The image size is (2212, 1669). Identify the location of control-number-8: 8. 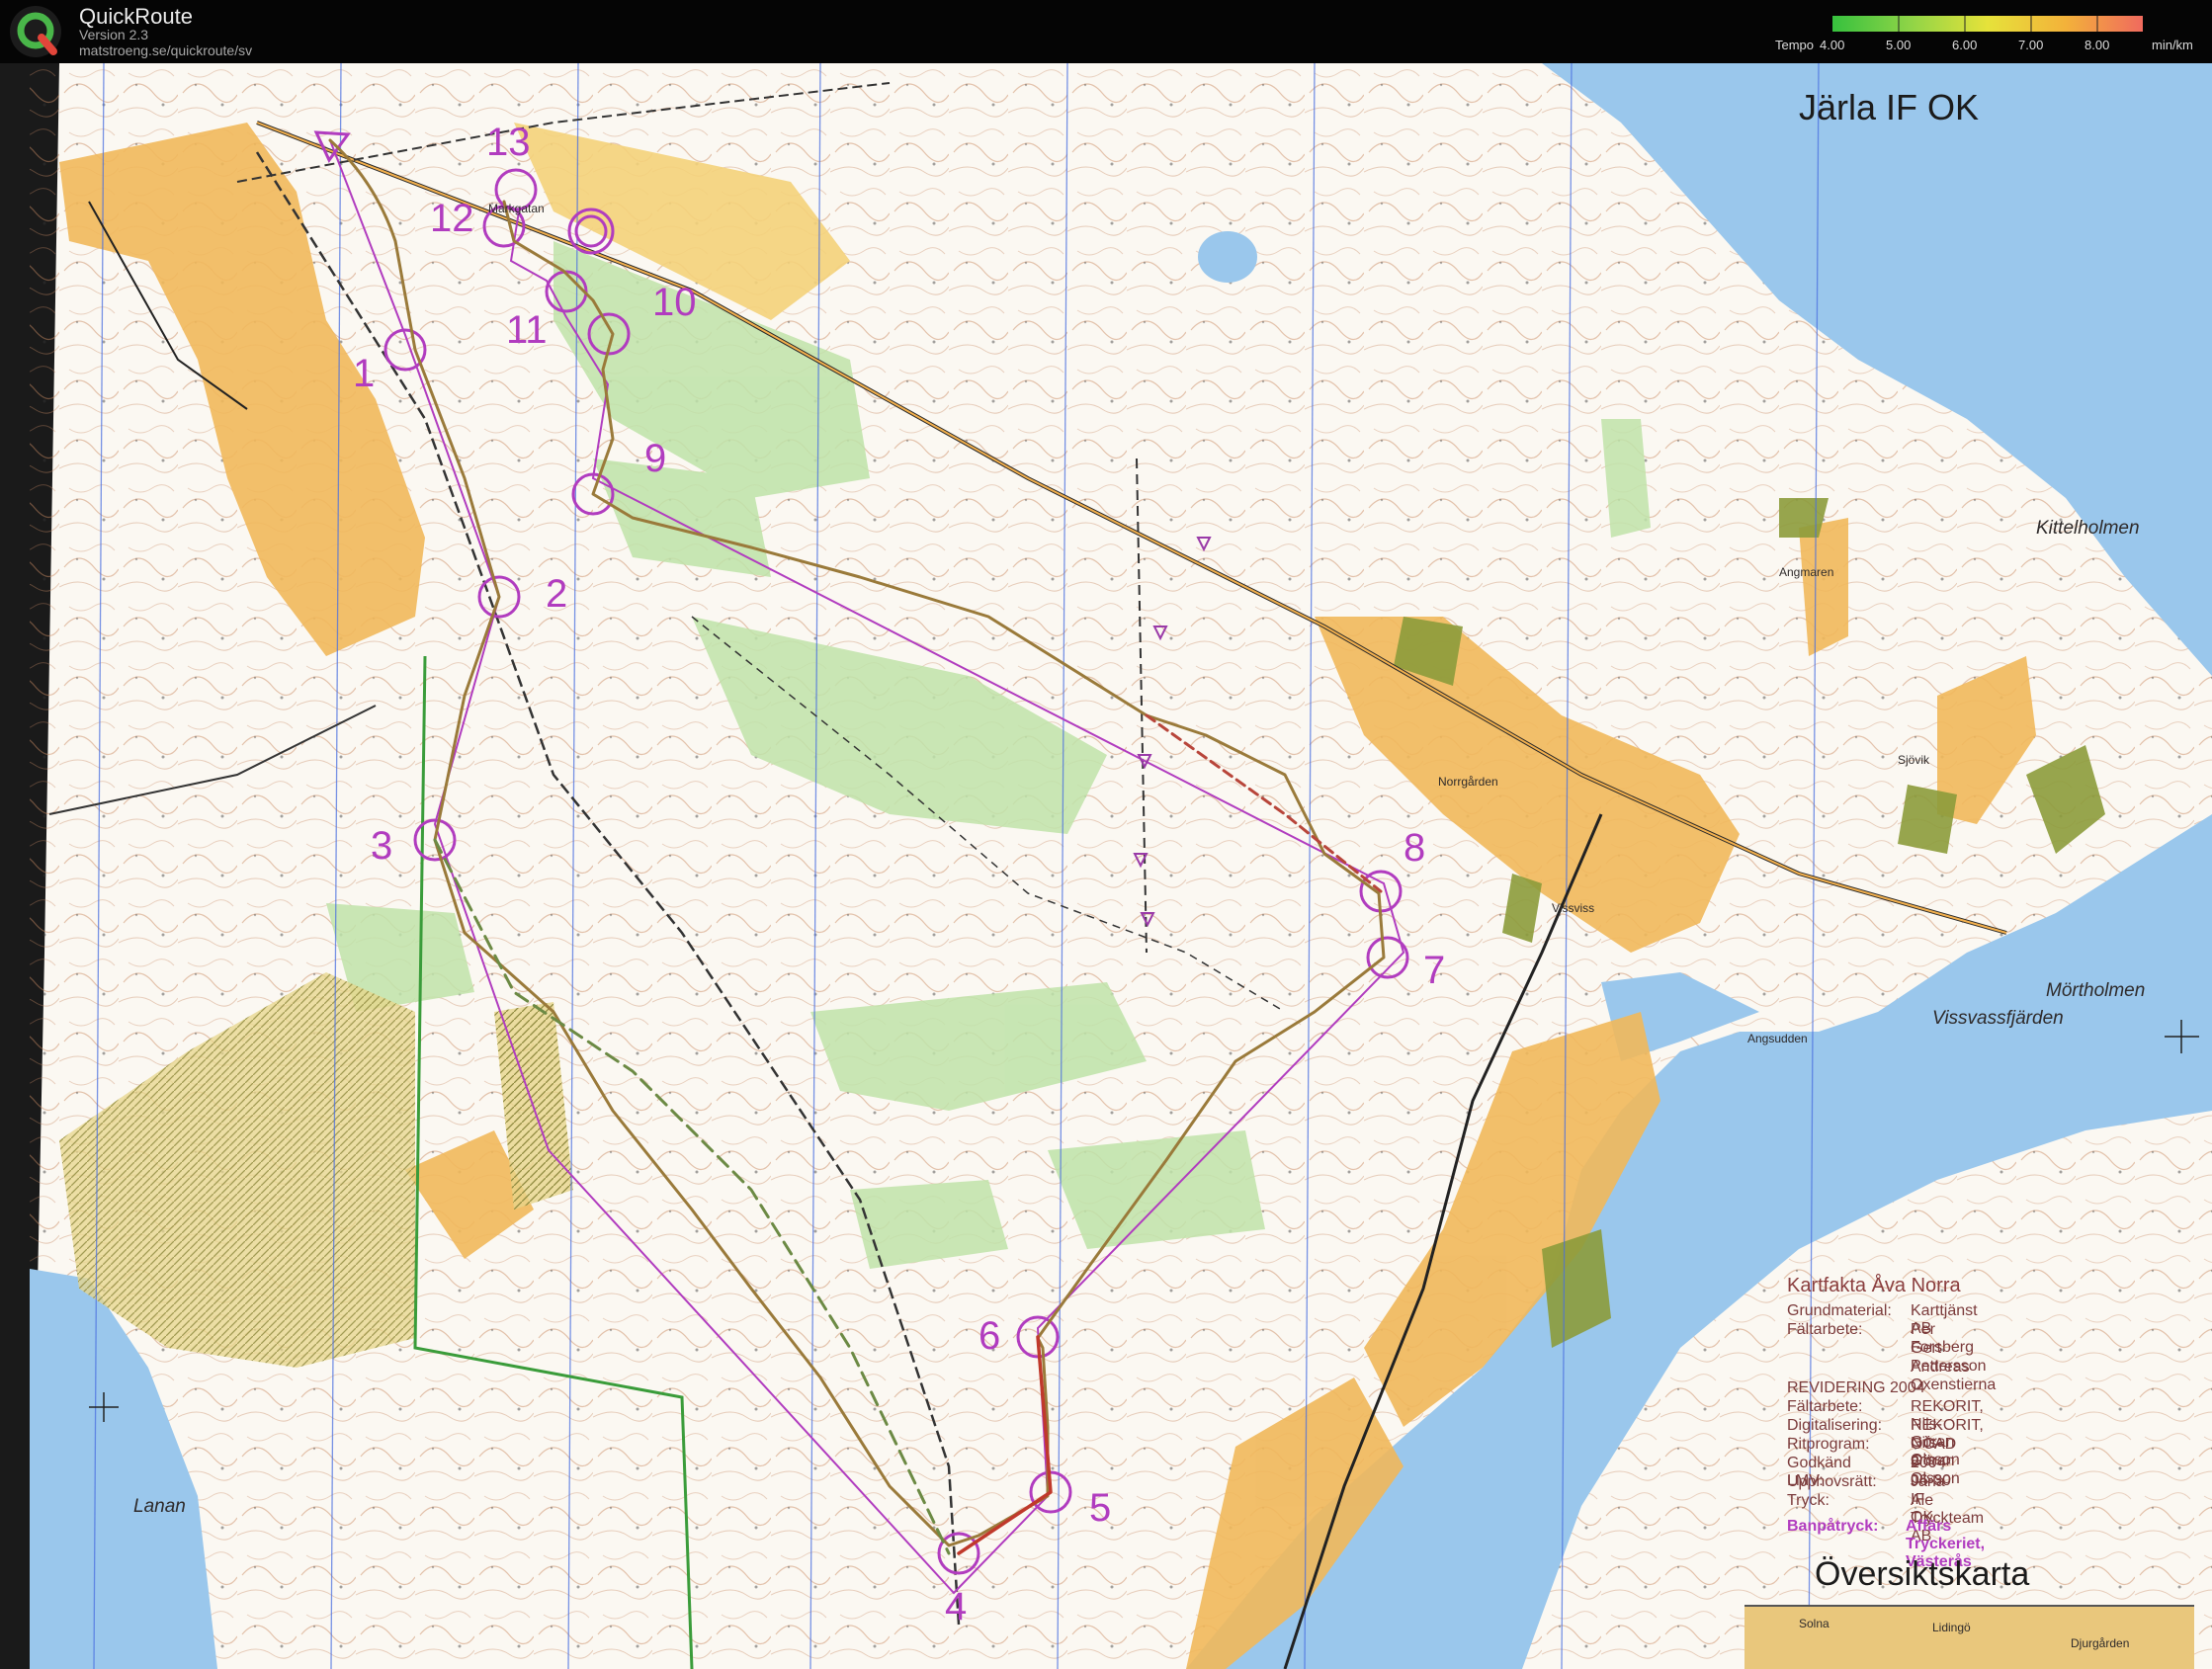
(1415, 848).